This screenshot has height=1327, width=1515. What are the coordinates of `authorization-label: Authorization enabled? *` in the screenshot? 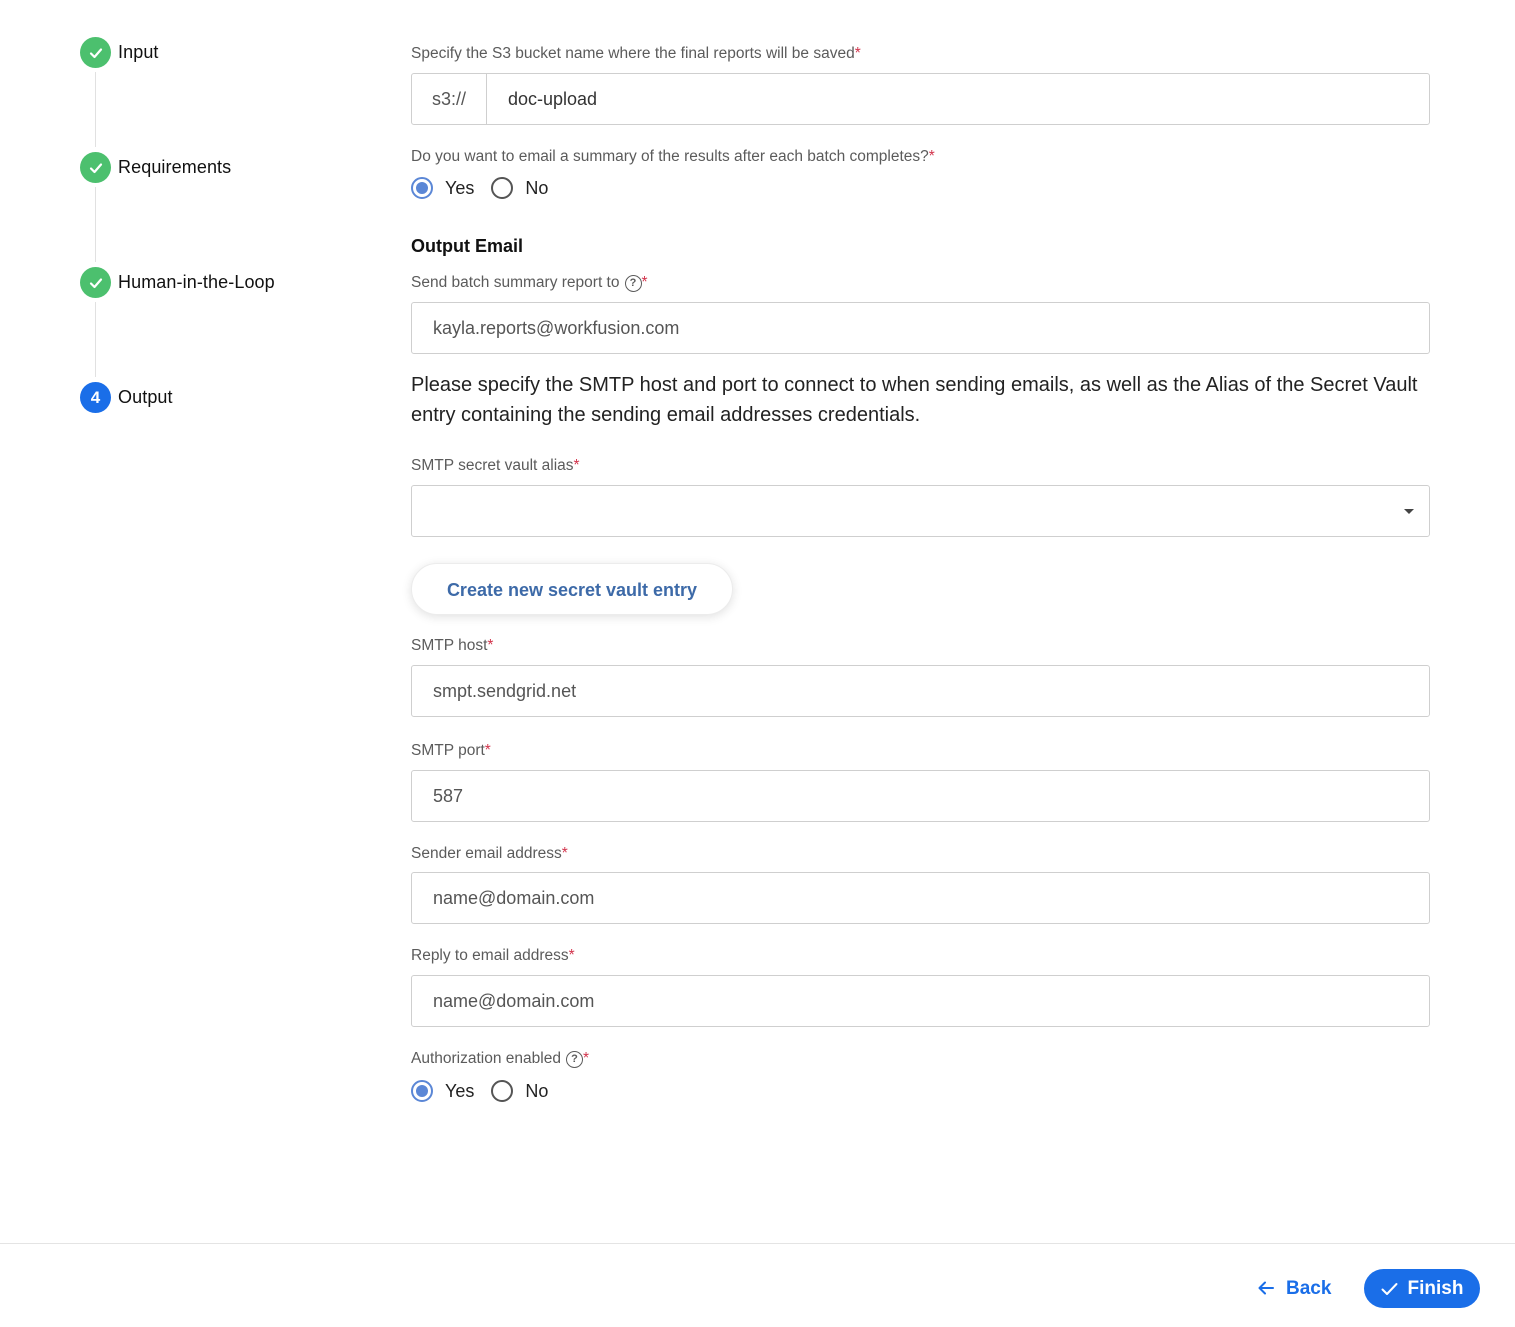 It's located at (500, 1059).